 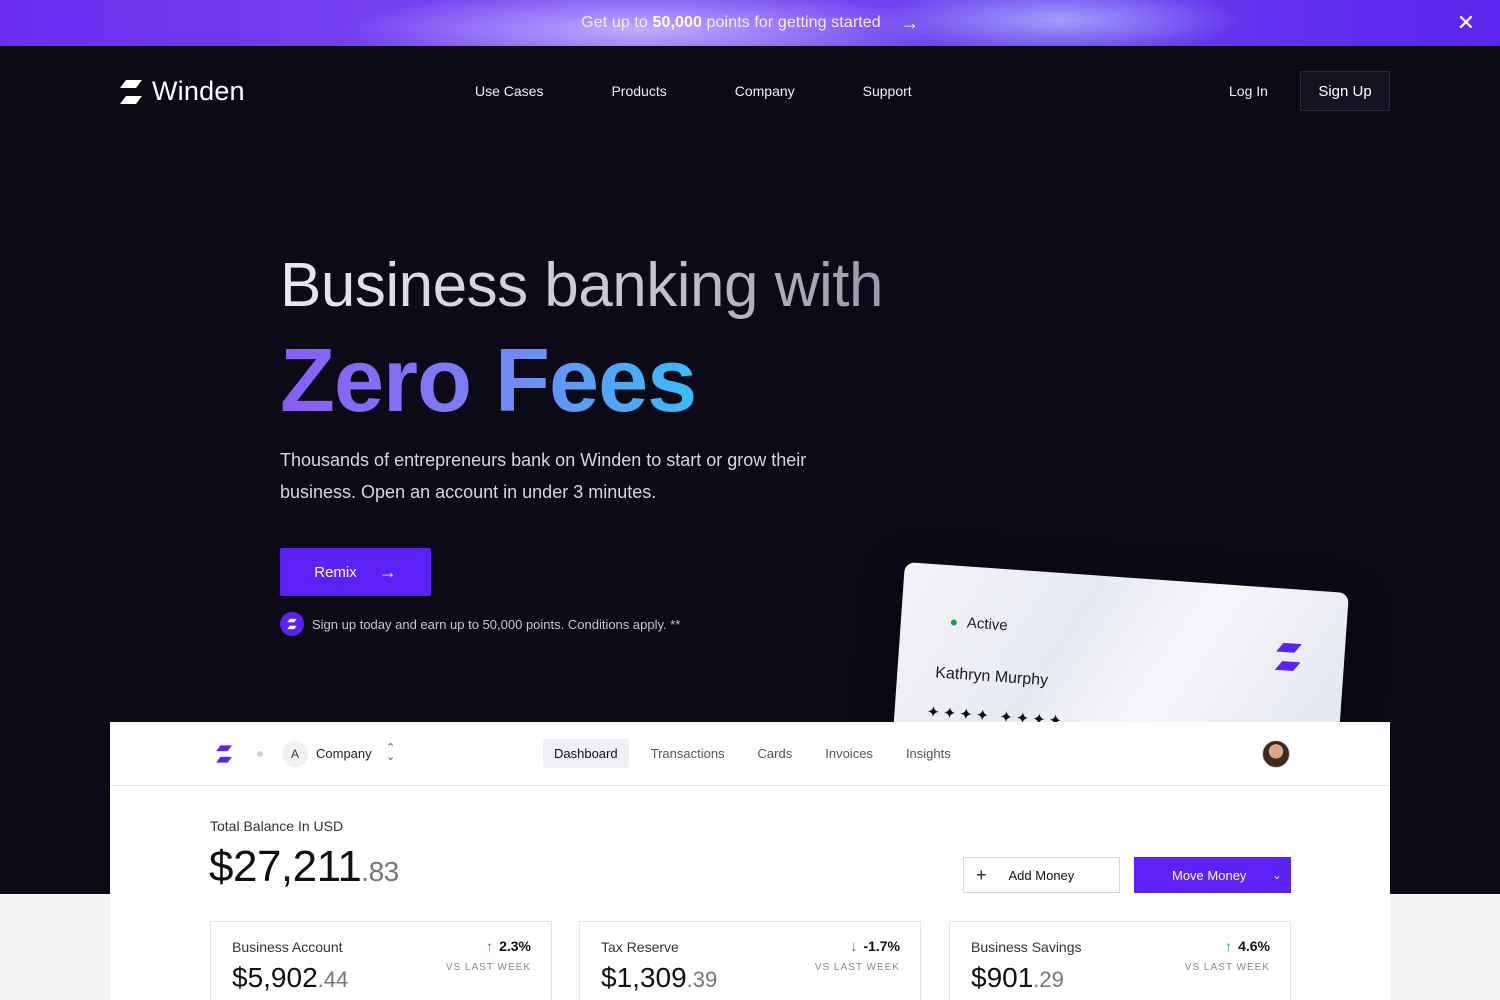 I want to click on login-link: Log In, so click(x=1248, y=91).